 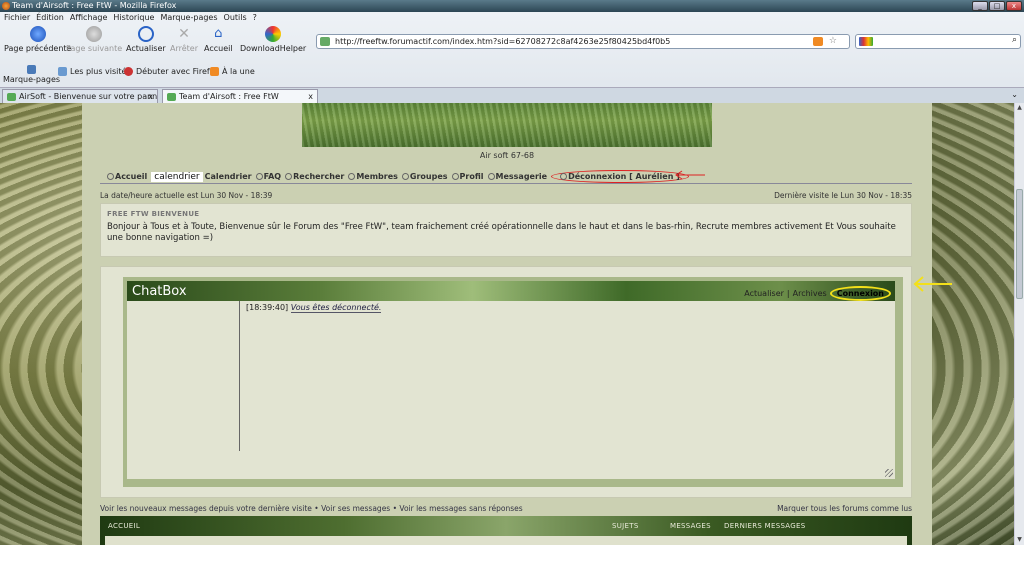 What do you see at coordinates (128, 71) in the screenshot?
I see `firefox-bookmark-icon` at bounding box center [128, 71].